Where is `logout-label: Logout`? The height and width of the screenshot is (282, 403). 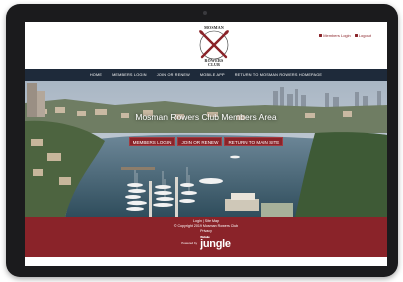 logout-label: Logout is located at coordinates (364, 35).